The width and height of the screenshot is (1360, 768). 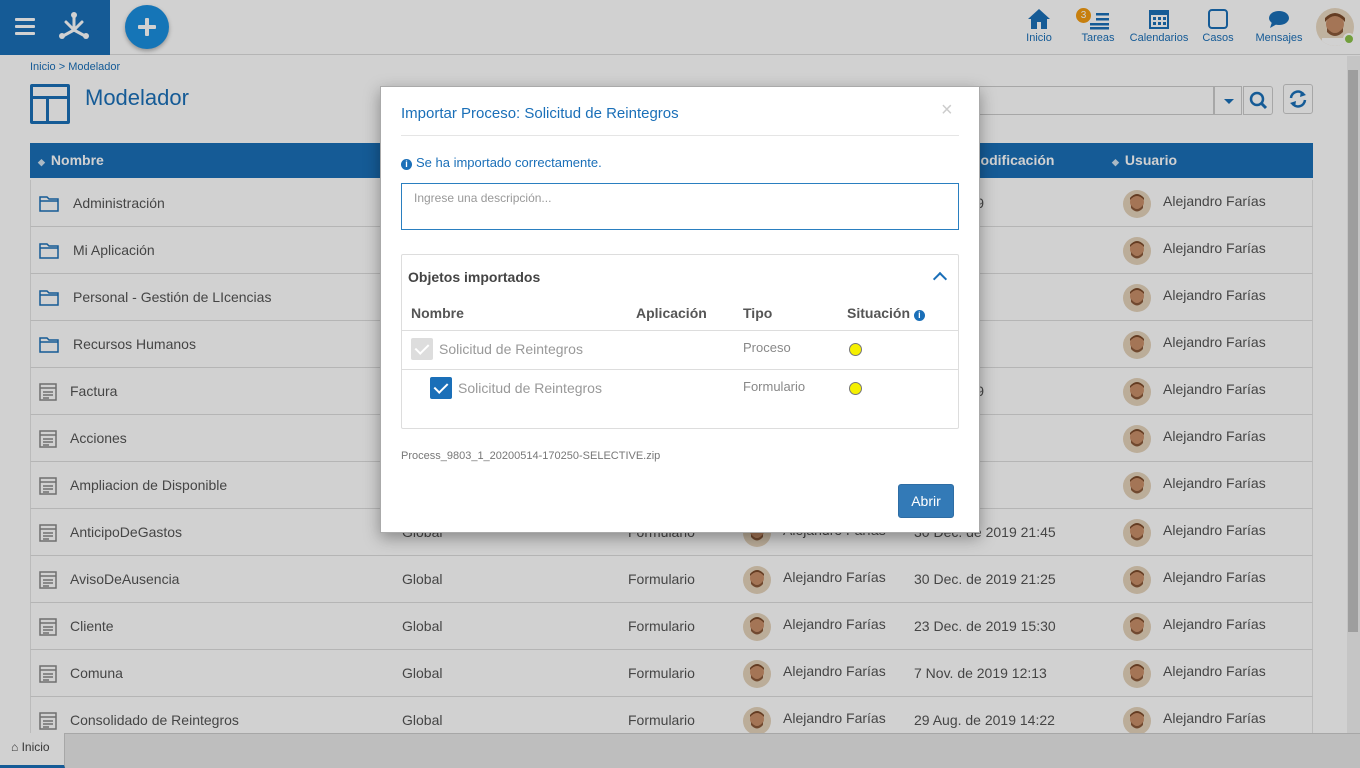 What do you see at coordinates (474, 277) in the screenshot?
I see `panel-title: Objetos importados` at bounding box center [474, 277].